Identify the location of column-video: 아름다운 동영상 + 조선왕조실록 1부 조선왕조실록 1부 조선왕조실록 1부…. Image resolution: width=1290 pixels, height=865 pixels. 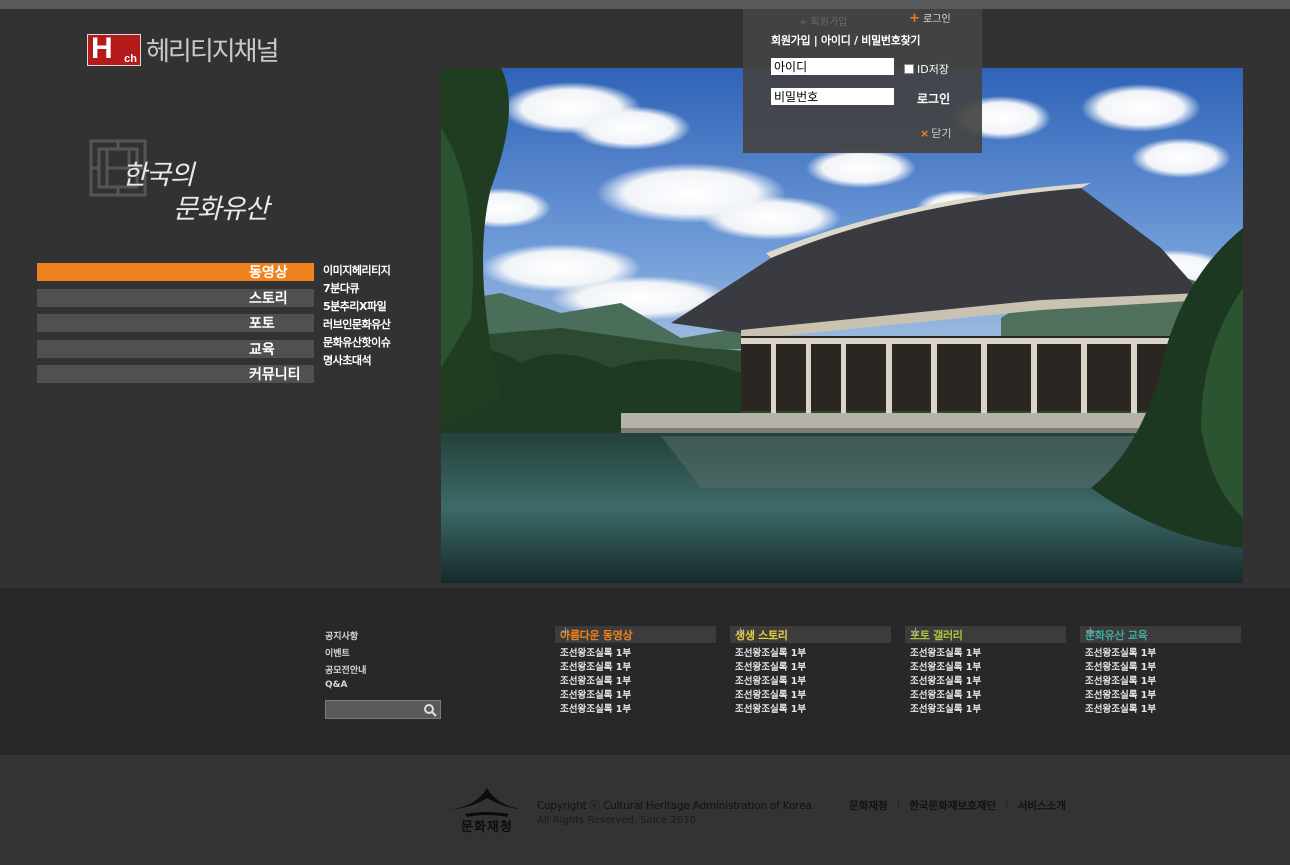
(635, 671).